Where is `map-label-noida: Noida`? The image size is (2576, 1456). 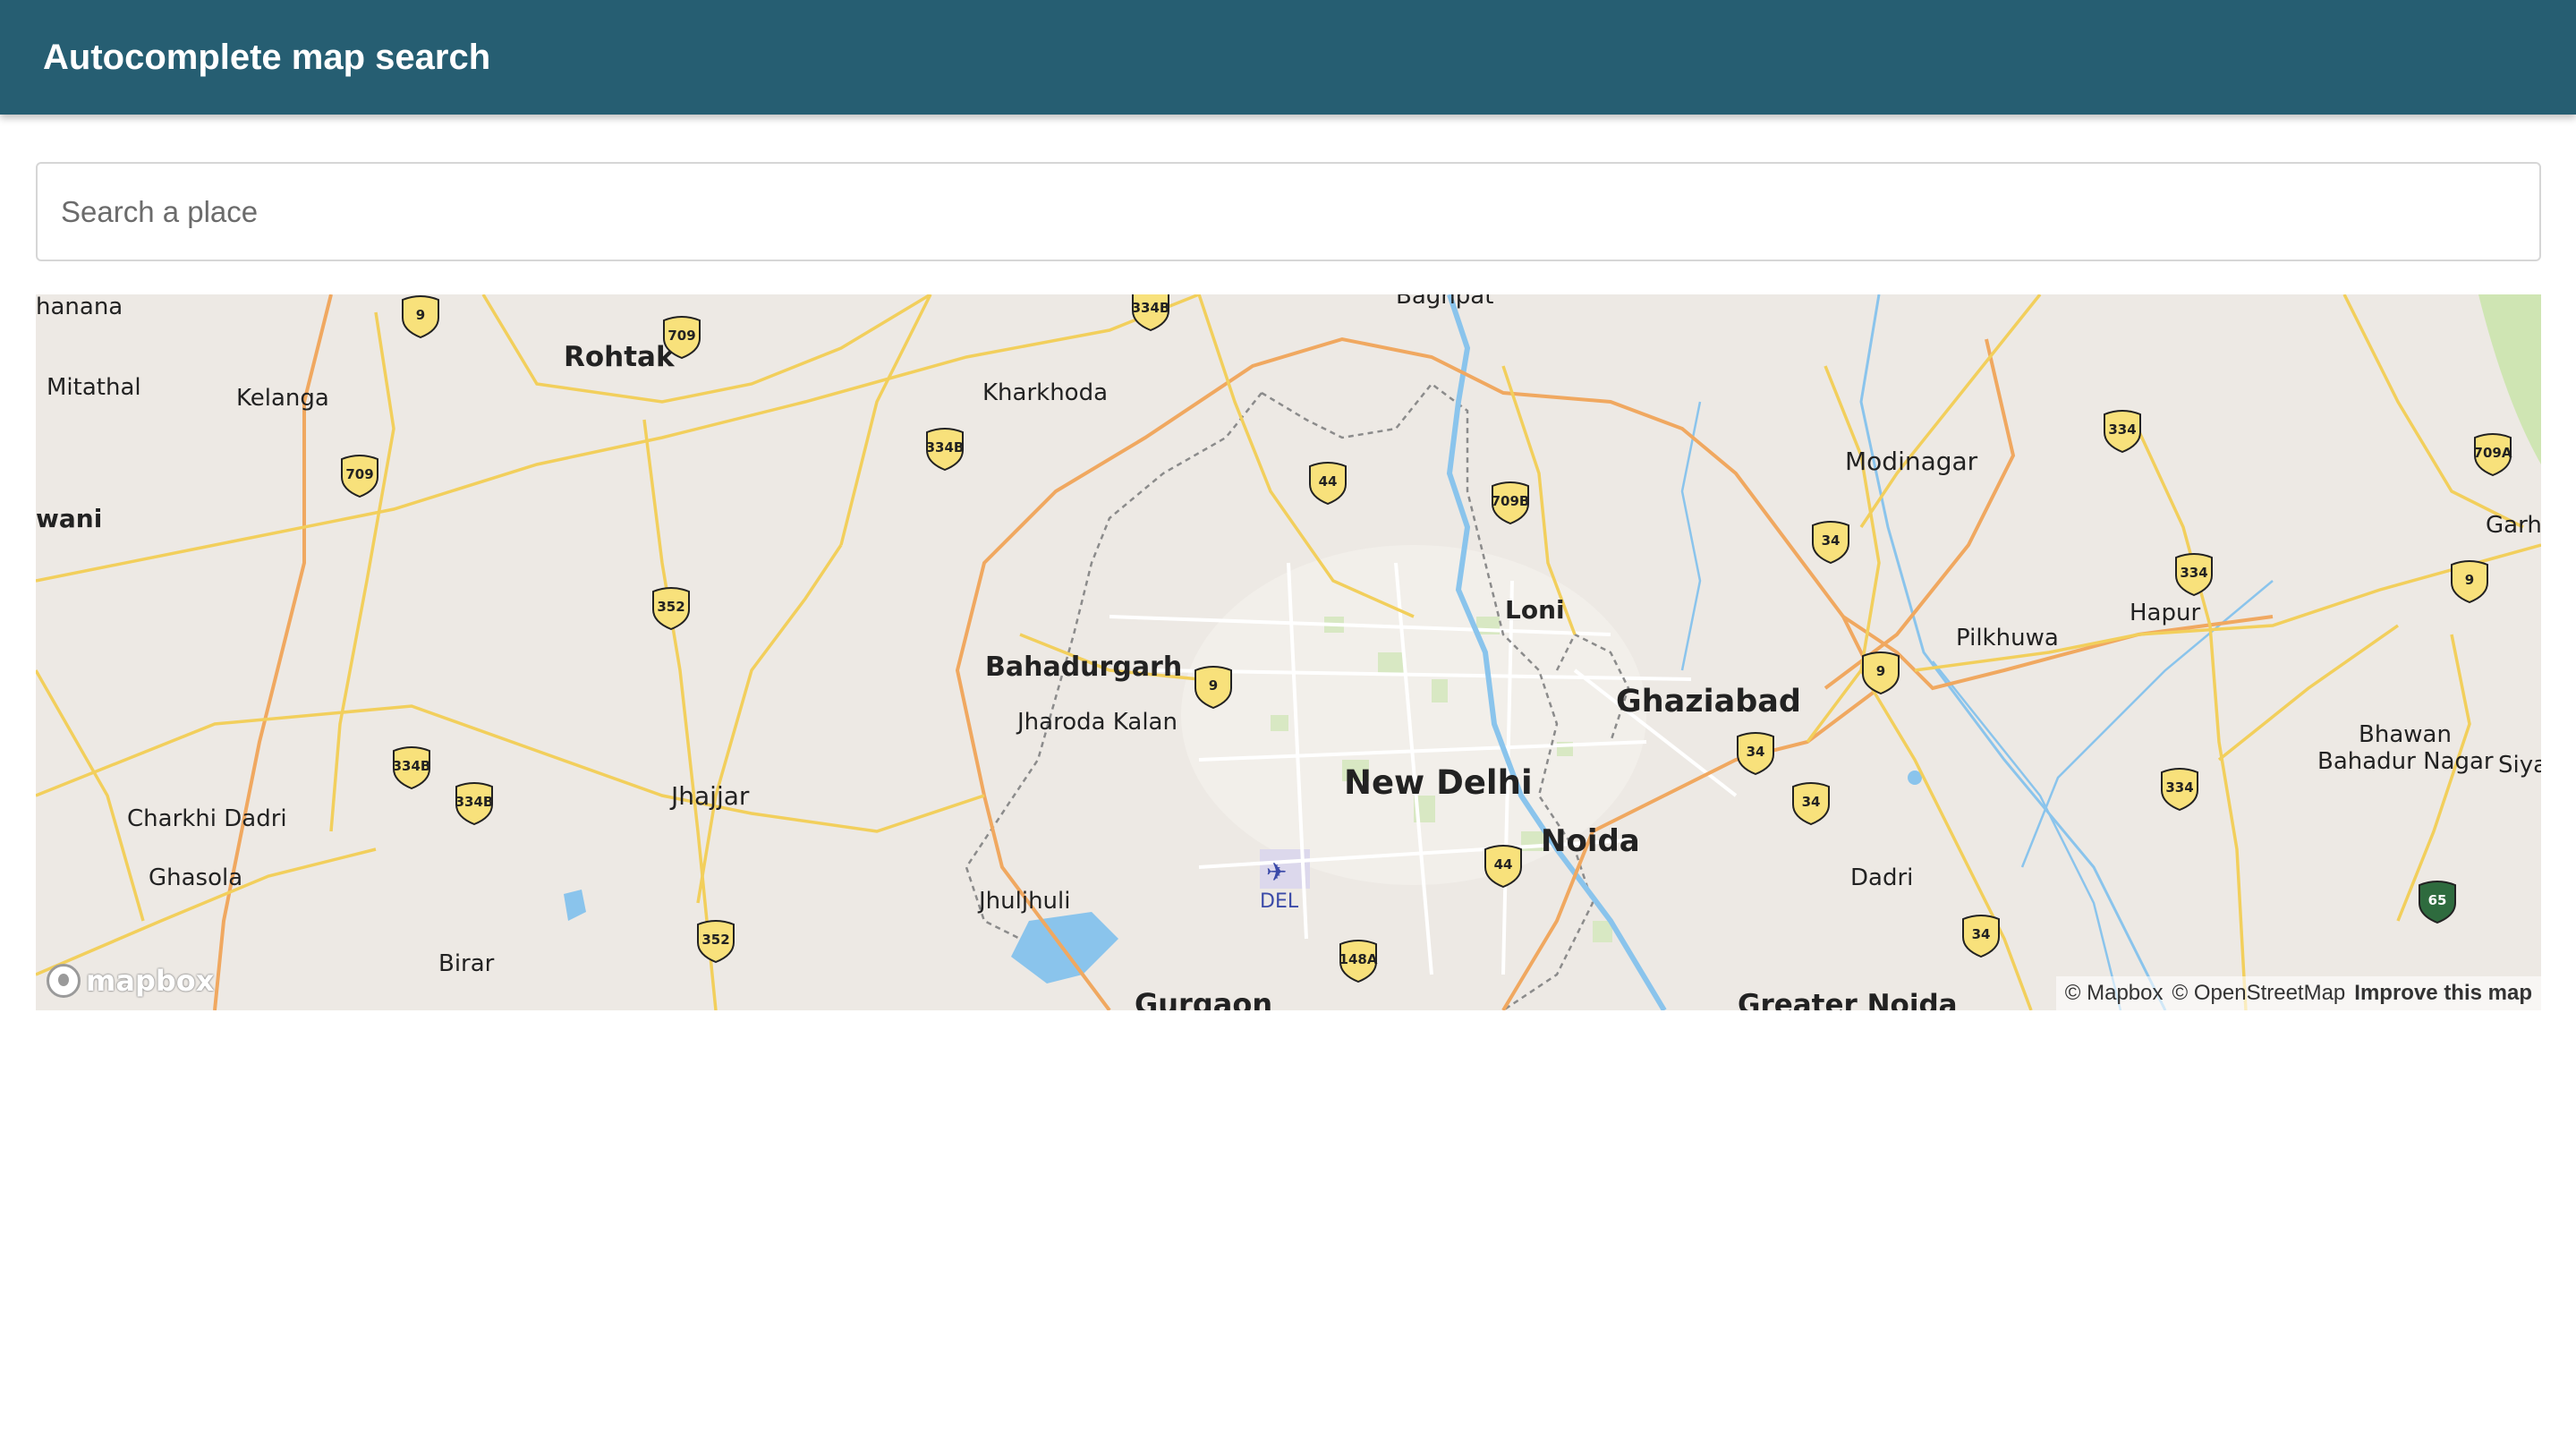 map-label-noida: Noida is located at coordinates (1590, 841).